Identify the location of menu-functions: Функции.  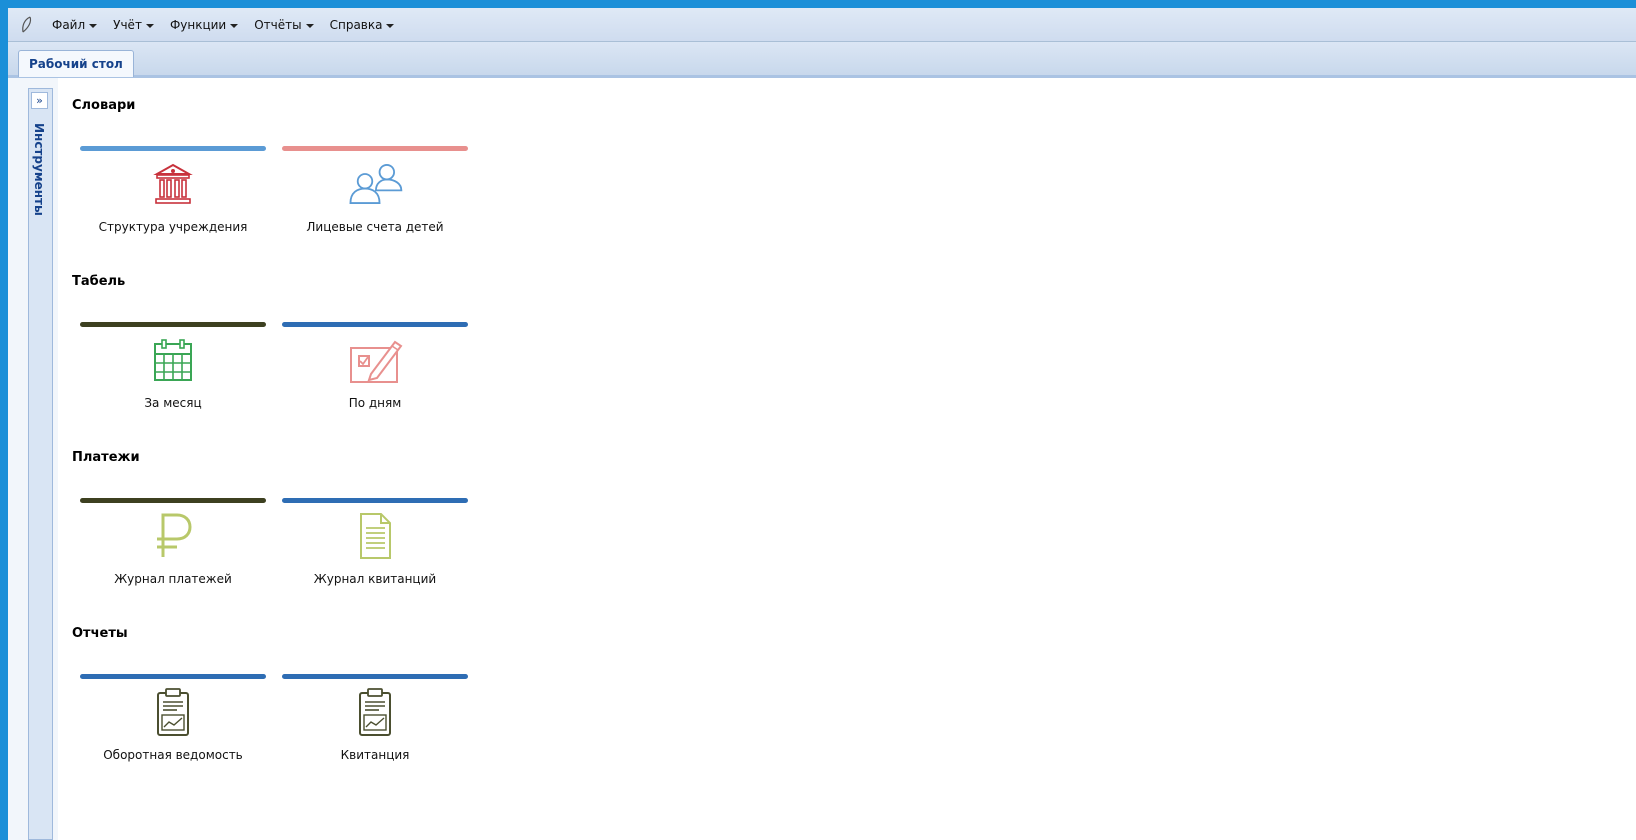
(204, 24).